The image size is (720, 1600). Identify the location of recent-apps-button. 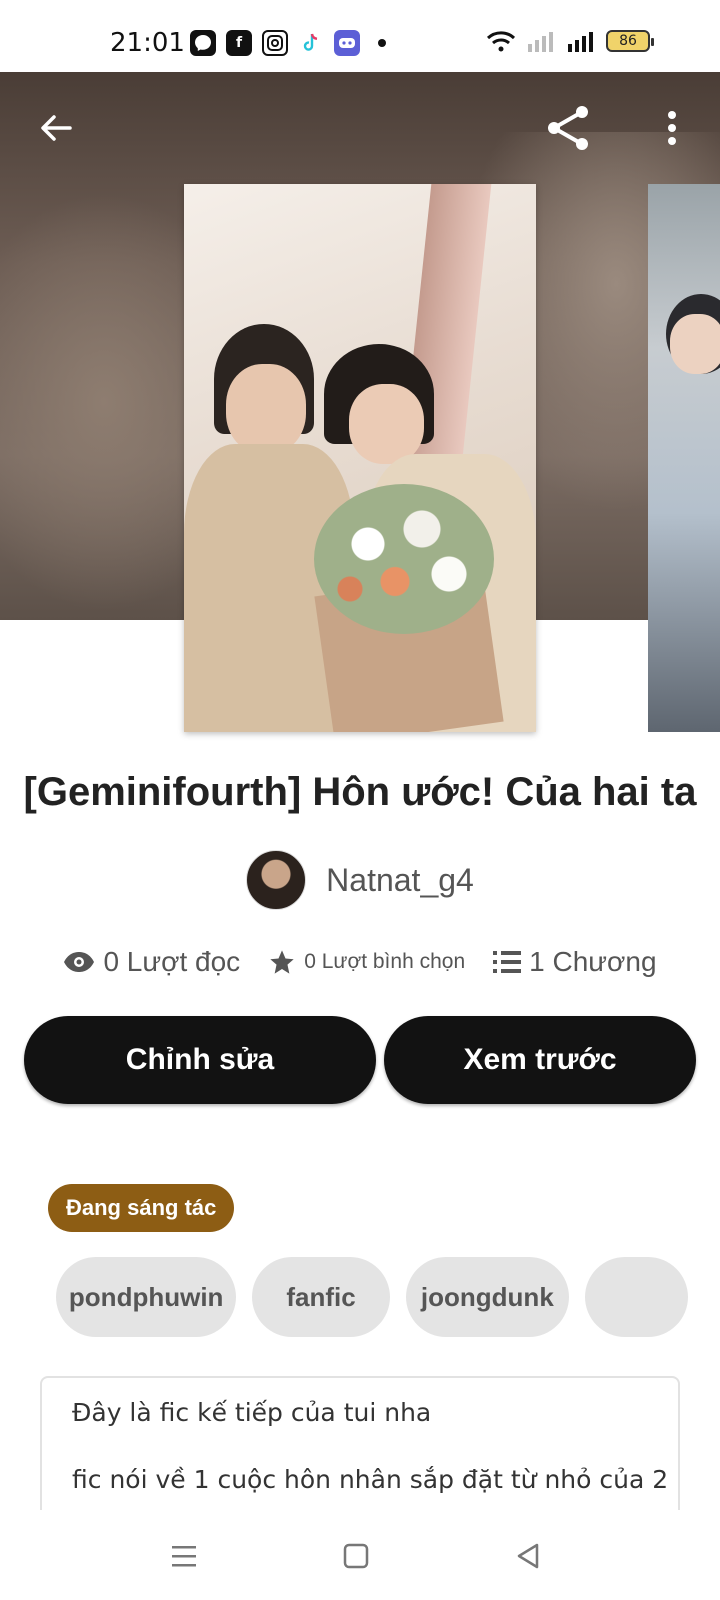
(184, 1556).